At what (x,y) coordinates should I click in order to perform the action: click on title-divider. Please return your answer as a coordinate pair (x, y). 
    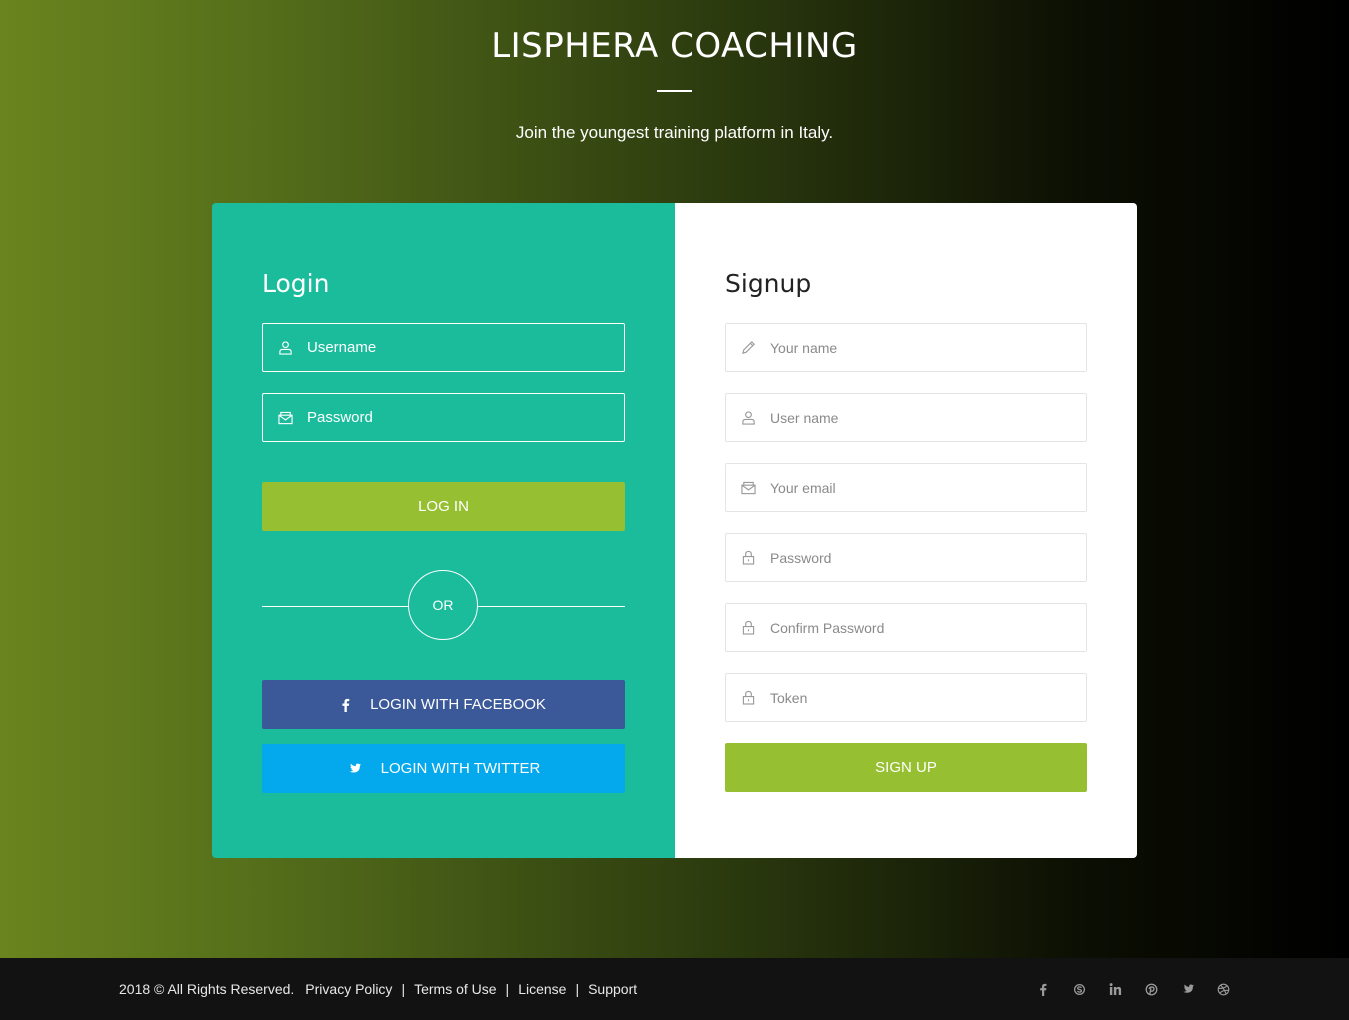
    Looking at the image, I should click on (674, 91).